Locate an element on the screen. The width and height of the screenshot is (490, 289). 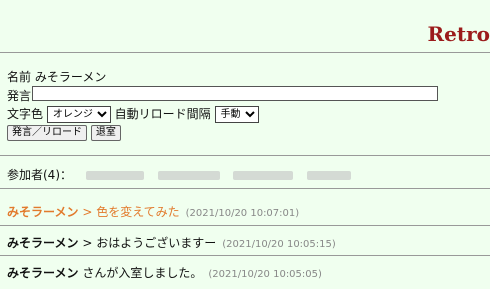
message-text: おはようございますー is located at coordinates (156, 243).